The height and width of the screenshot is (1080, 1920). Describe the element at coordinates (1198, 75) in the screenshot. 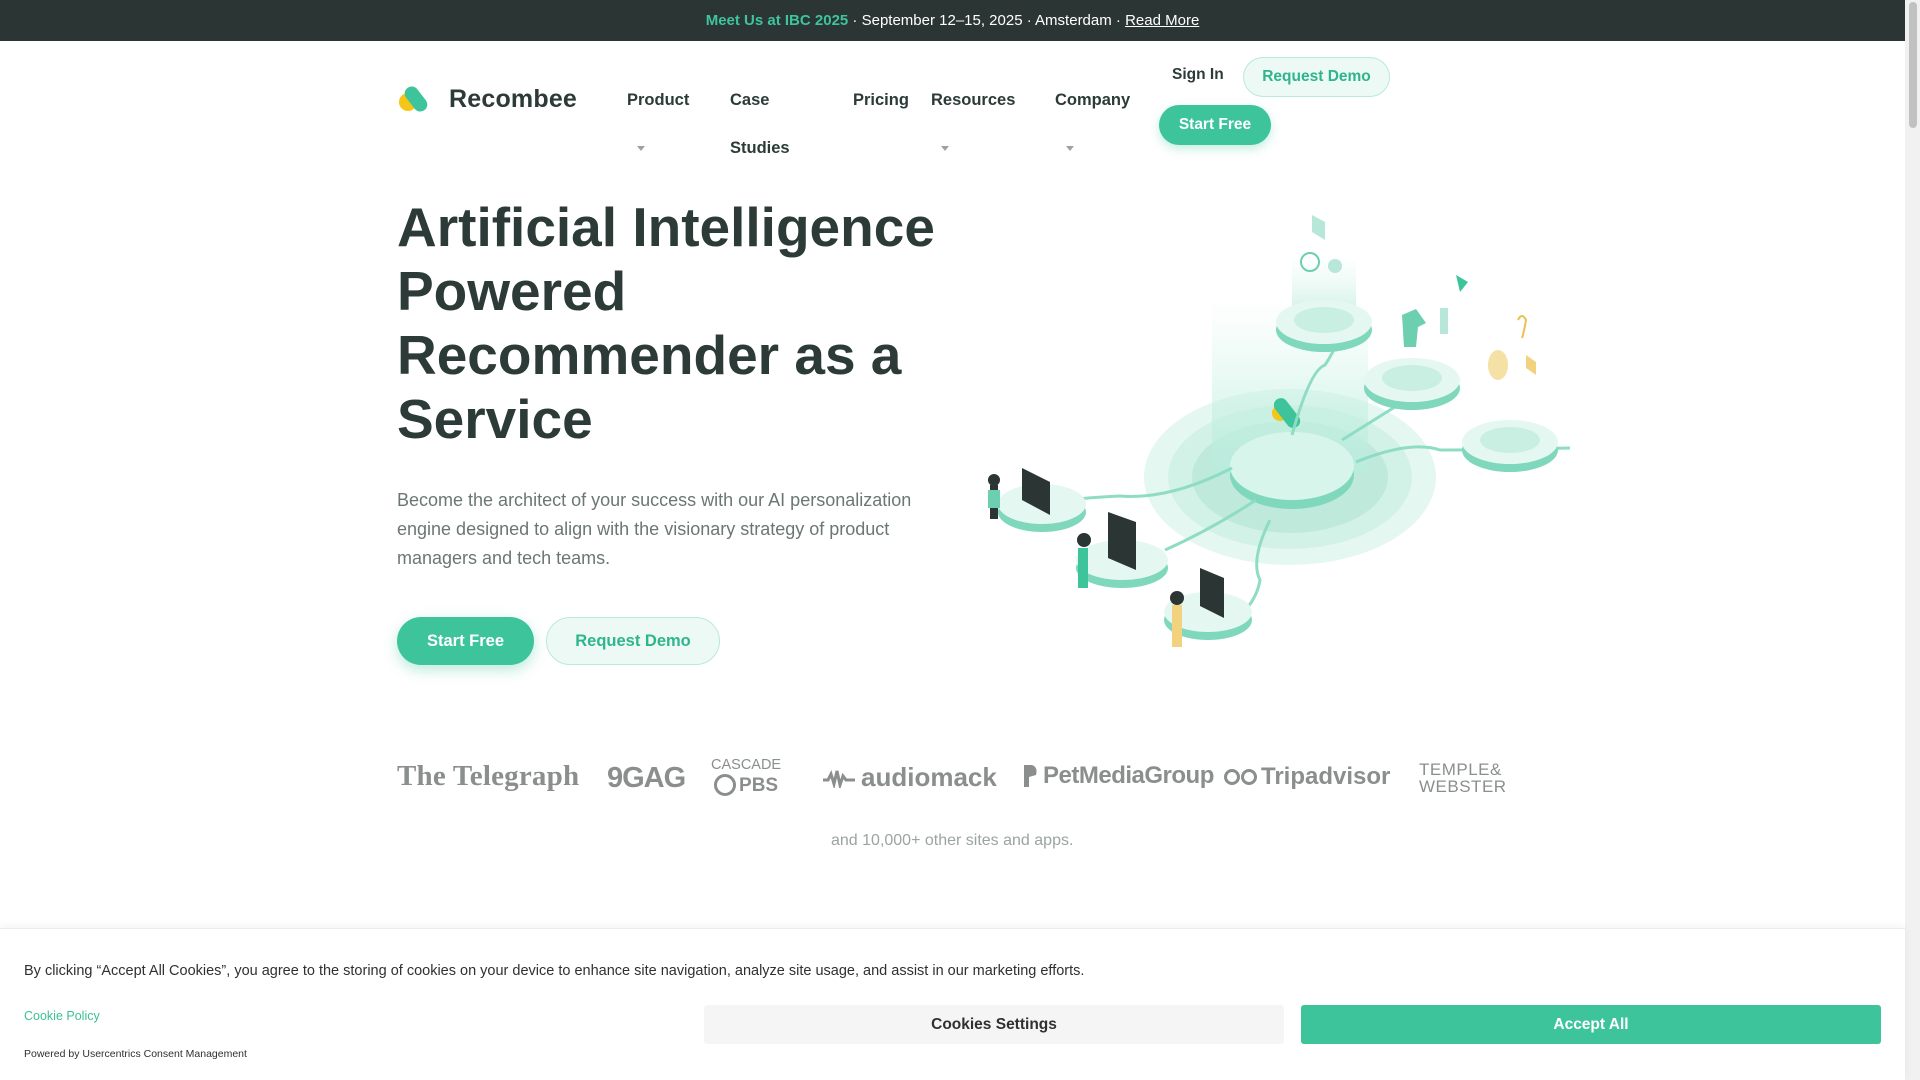

I see `sign-in-link: Sign In` at that location.